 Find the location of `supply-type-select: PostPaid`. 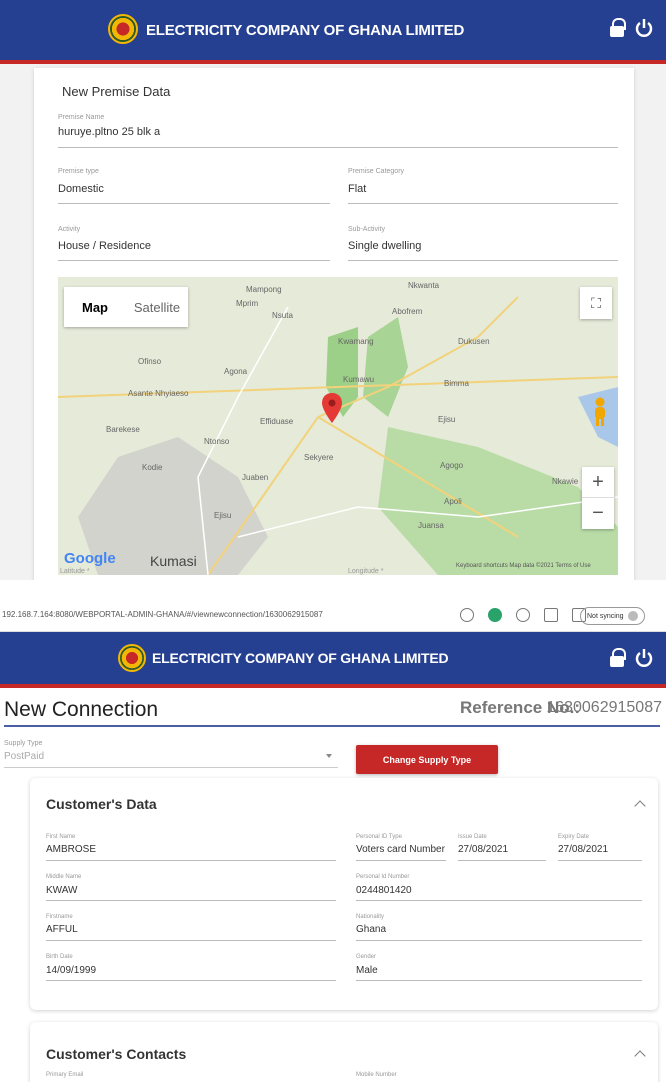

supply-type-select: PostPaid is located at coordinates (24, 756).